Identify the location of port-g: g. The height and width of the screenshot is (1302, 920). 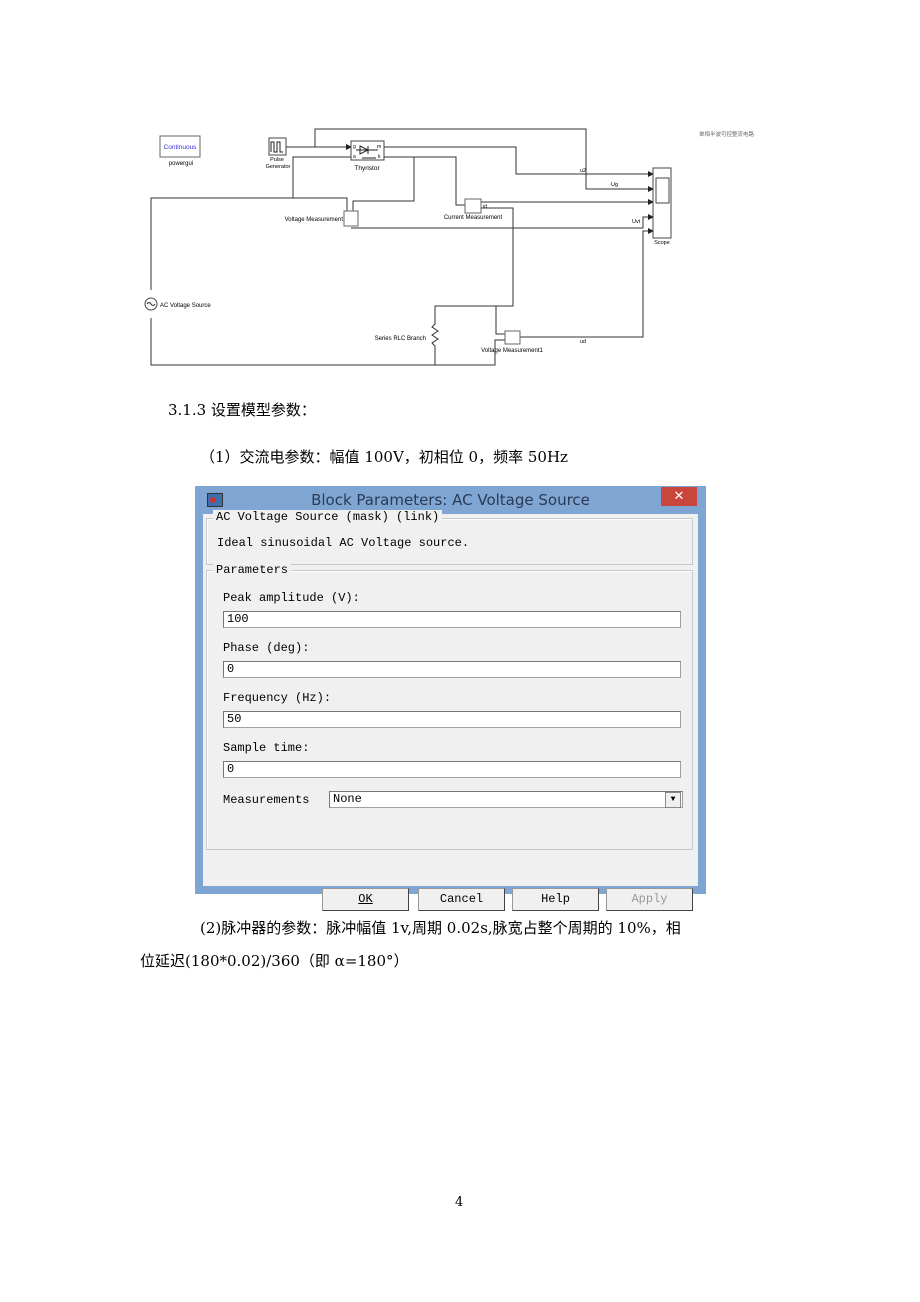
(354, 147).